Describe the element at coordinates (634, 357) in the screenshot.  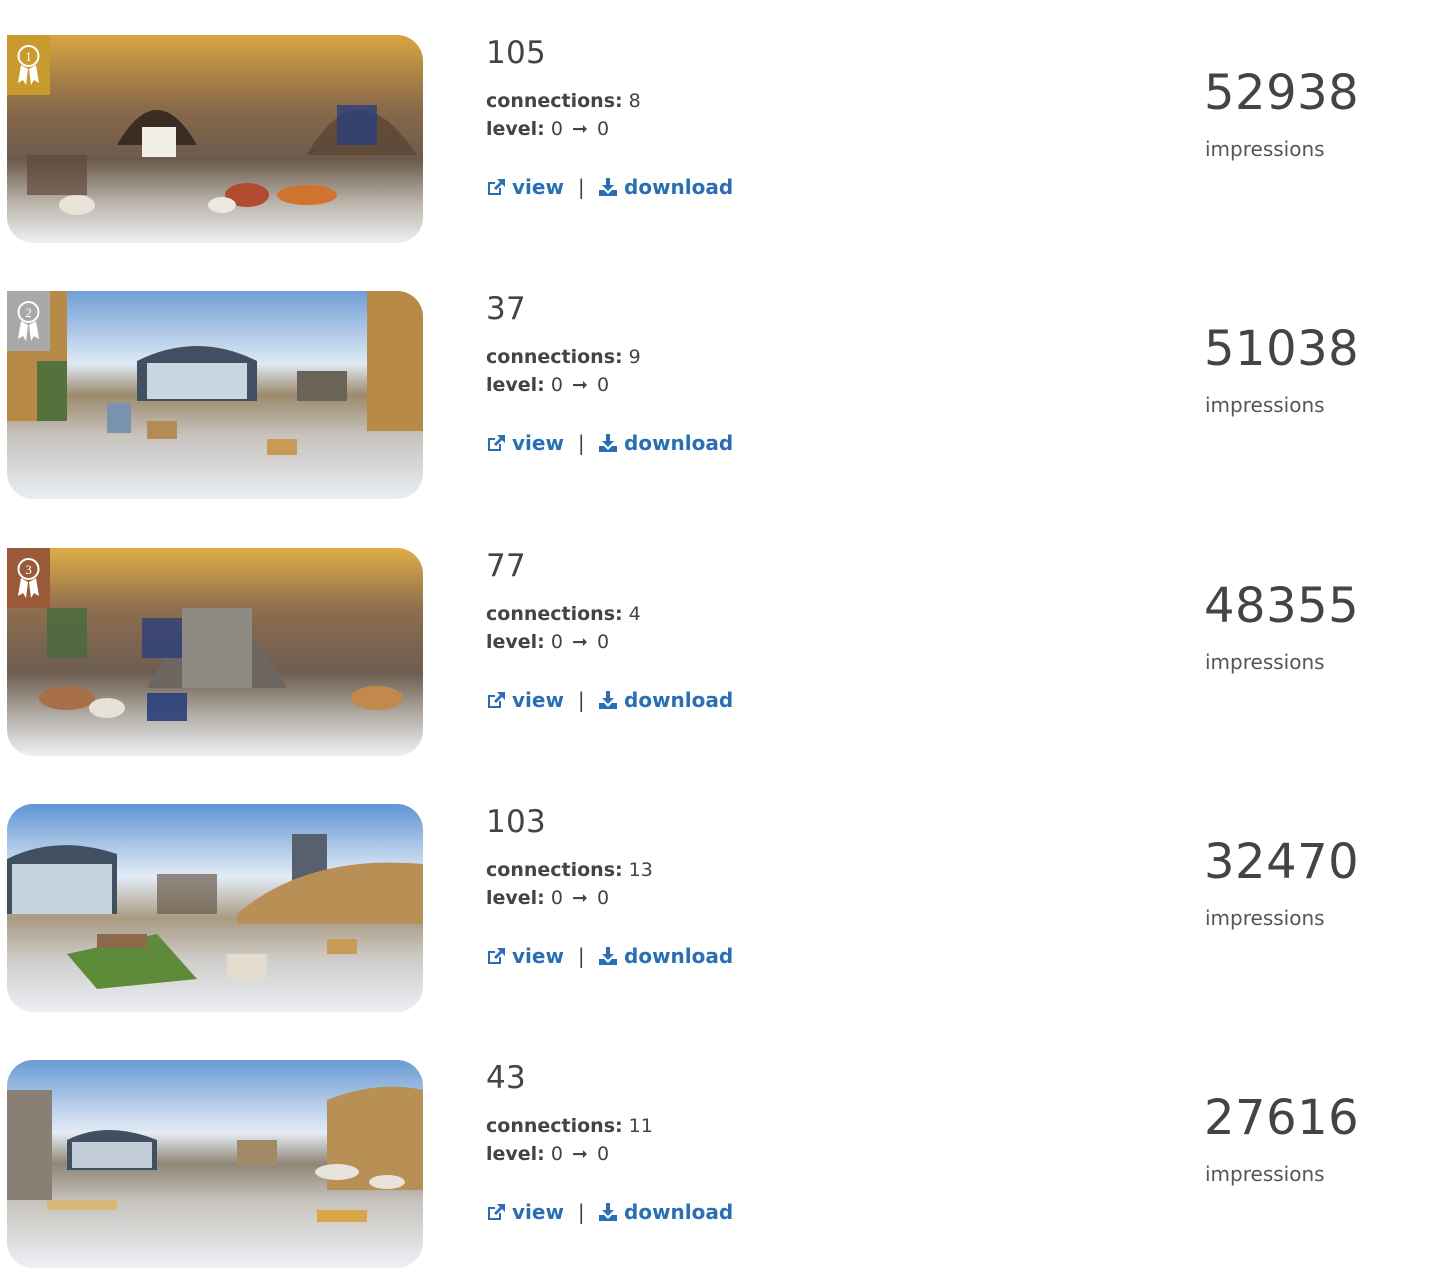
I see `connections-value: 9` at that location.